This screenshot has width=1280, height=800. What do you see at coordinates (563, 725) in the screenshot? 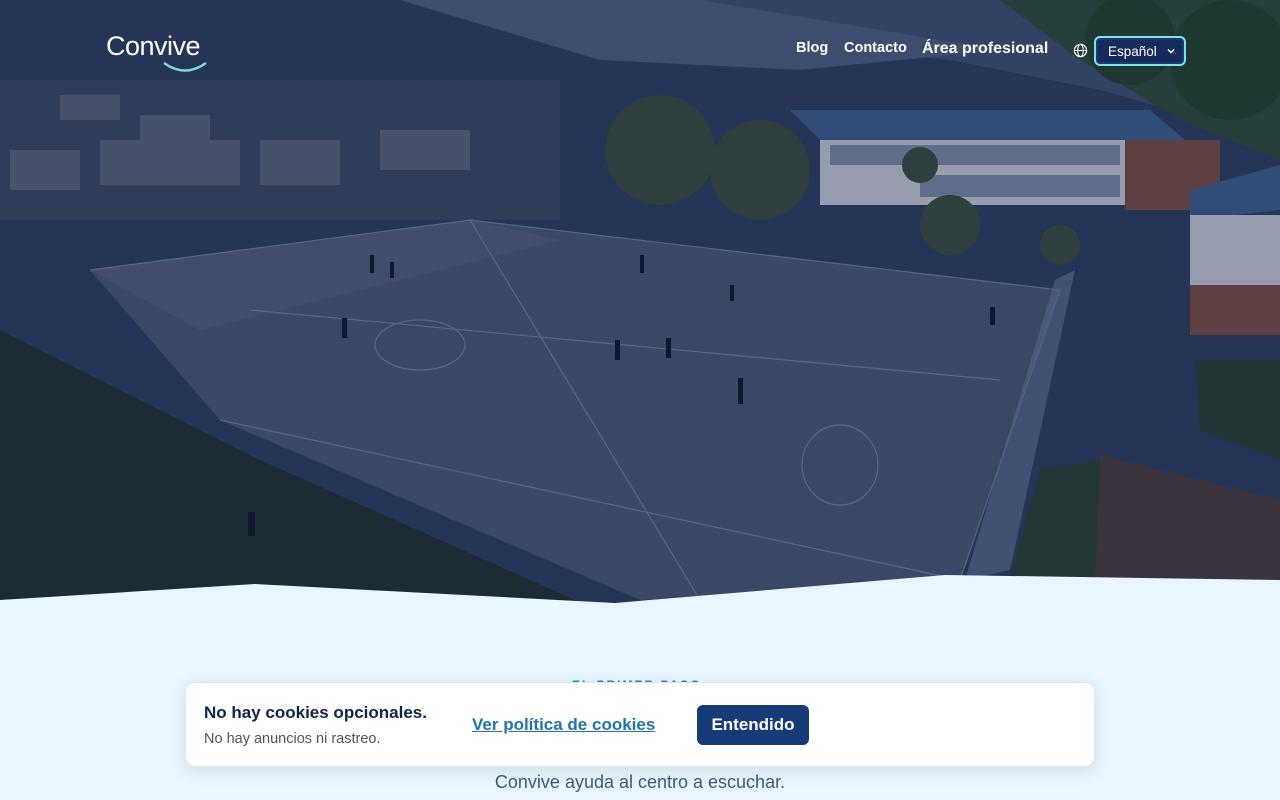
I see `cookie-policy-link: Ver política de cookies` at bounding box center [563, 725].